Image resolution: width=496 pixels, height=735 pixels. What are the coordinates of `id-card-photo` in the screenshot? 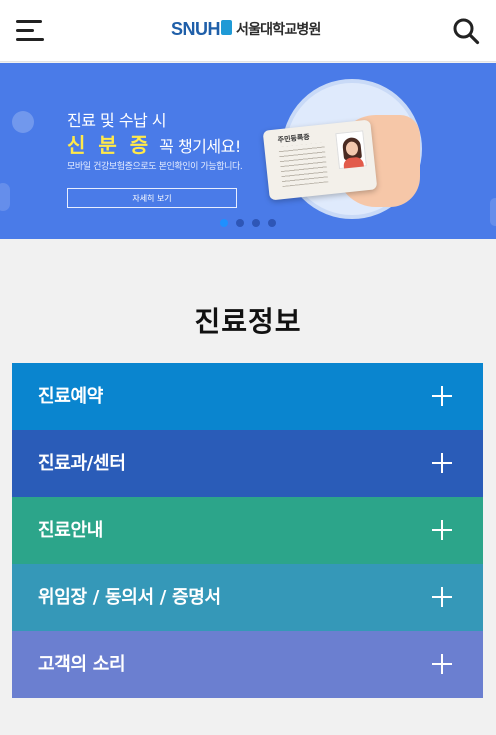 It's located at (351, 150).